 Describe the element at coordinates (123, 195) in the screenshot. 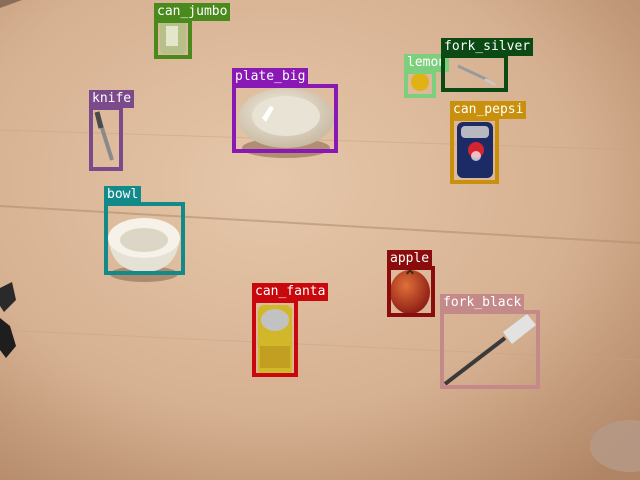

I see `detection-label: bowl` at that location.